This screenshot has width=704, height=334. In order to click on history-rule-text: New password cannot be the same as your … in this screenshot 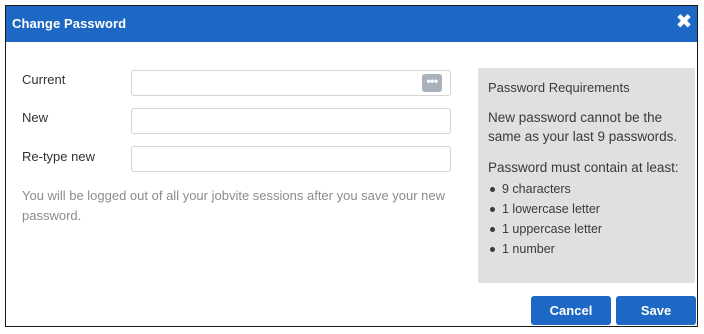, I will do `click(583, 127)`.